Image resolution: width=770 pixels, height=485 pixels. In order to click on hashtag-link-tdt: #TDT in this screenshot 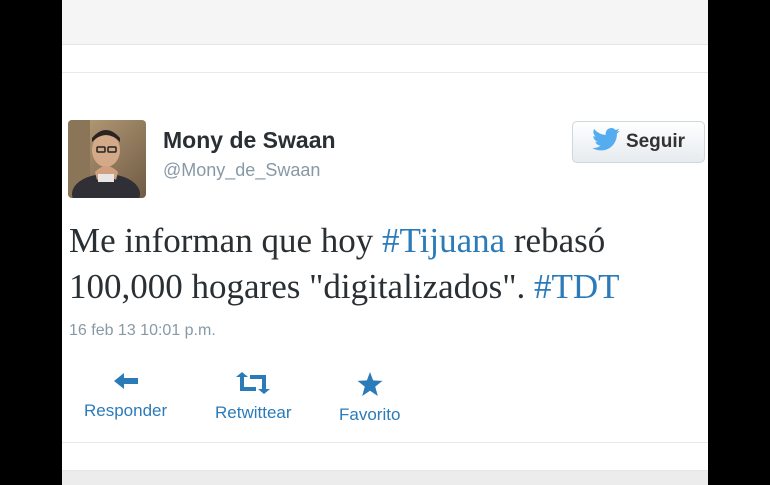, I will do `click(577, 286)`.